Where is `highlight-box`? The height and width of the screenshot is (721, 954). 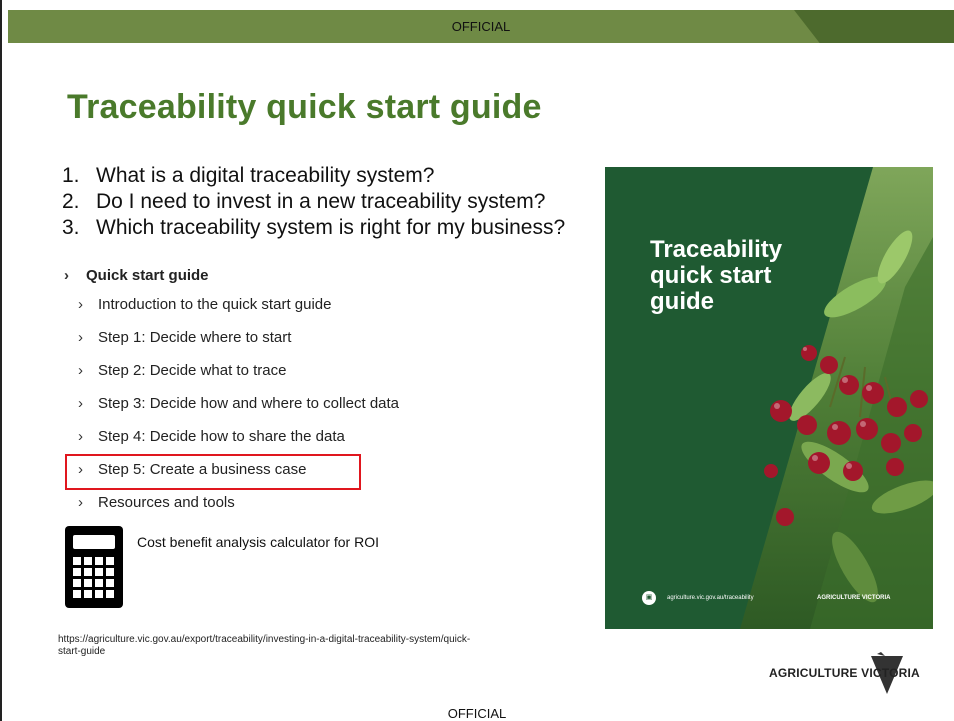
highlight-box is located at coordinates (213, 472).